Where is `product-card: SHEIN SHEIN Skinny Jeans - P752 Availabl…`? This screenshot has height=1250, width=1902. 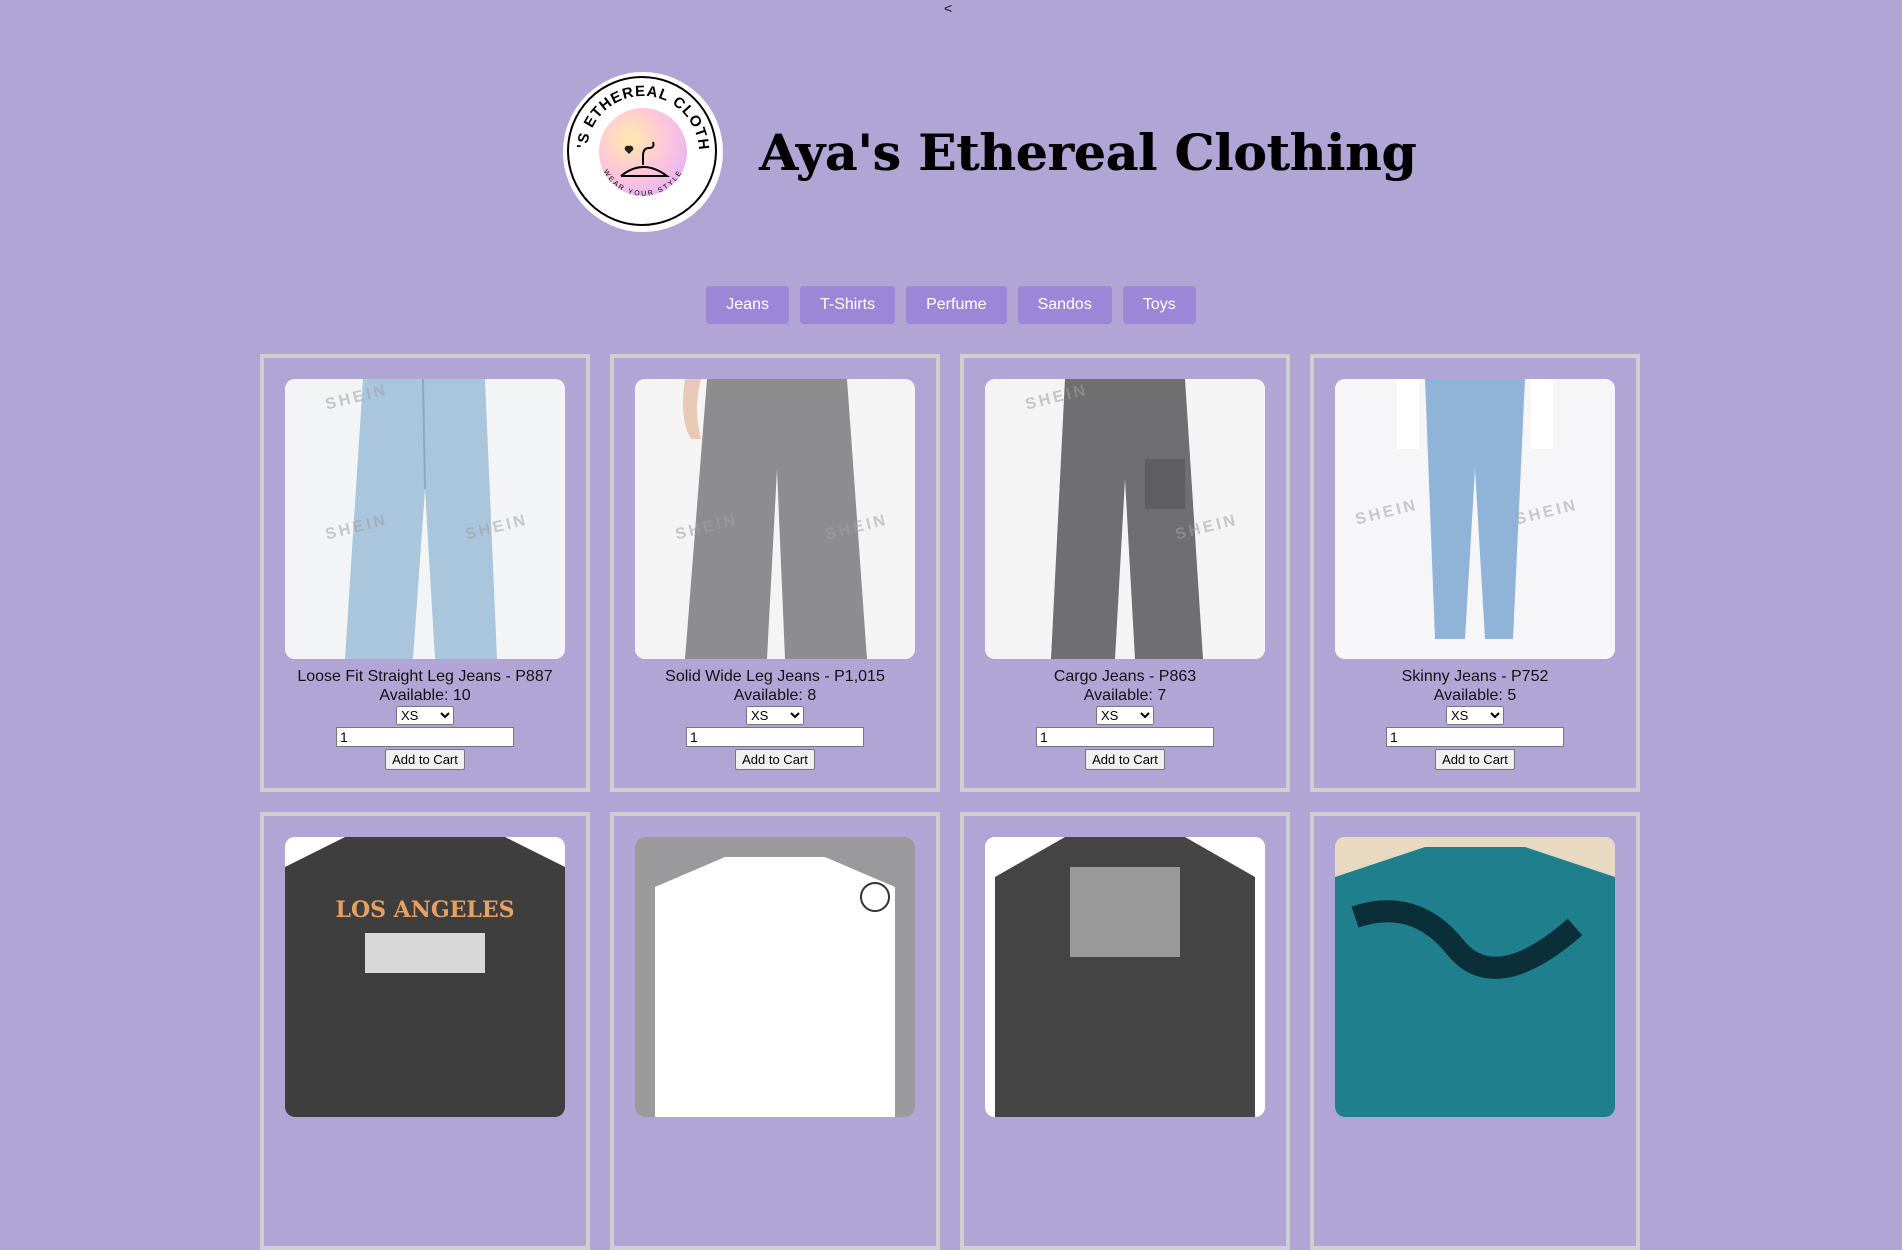 product-card: SHEIN SHEIN Skinny Jeans - P752 Availabl… is located at coordinates (1475, 573).